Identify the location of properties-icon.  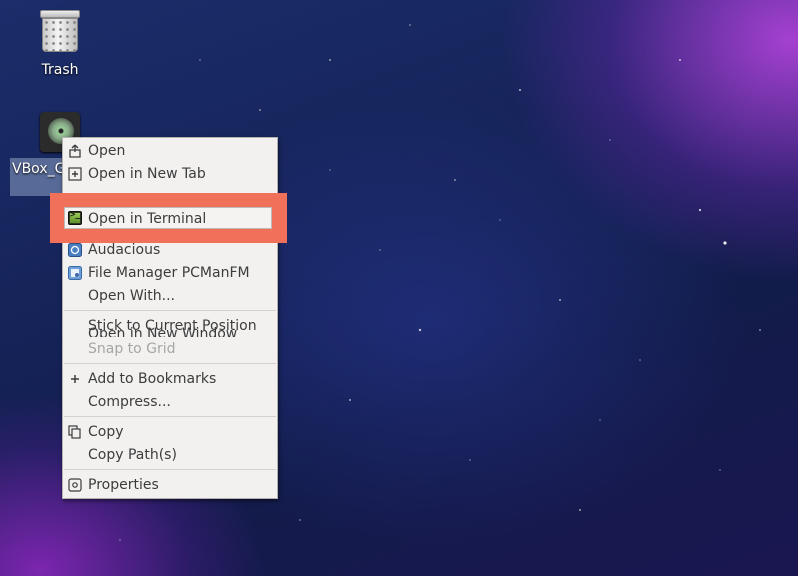
(75, 485).